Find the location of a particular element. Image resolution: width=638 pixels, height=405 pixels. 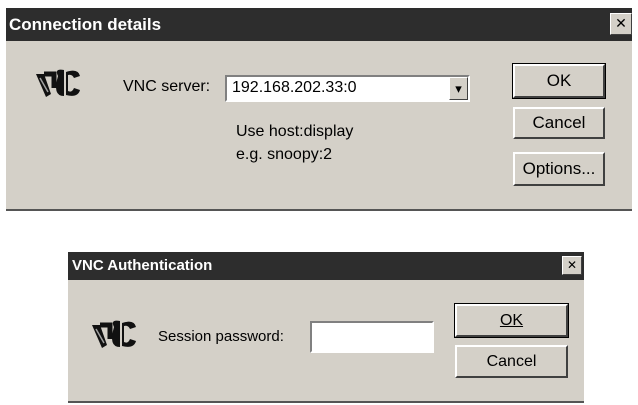

vnc-server-input: 192.168.202.33:0 is located at coordinates (294, 88).